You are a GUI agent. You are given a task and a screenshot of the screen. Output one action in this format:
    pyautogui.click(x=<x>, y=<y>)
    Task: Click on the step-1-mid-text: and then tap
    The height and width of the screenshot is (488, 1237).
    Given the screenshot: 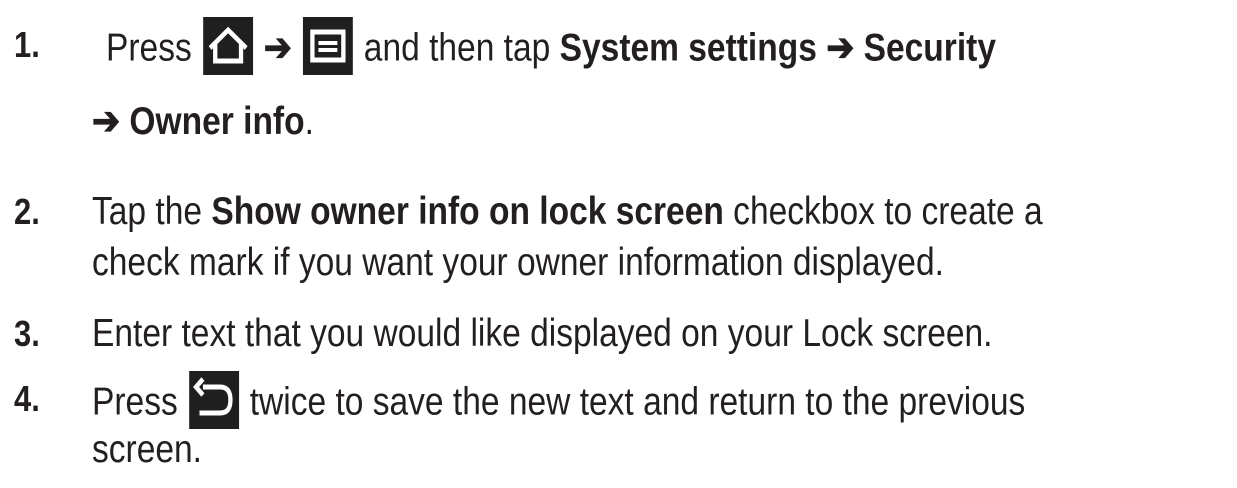 What is the action you would take?
    pyautogui.click(x=457, y=48)
    